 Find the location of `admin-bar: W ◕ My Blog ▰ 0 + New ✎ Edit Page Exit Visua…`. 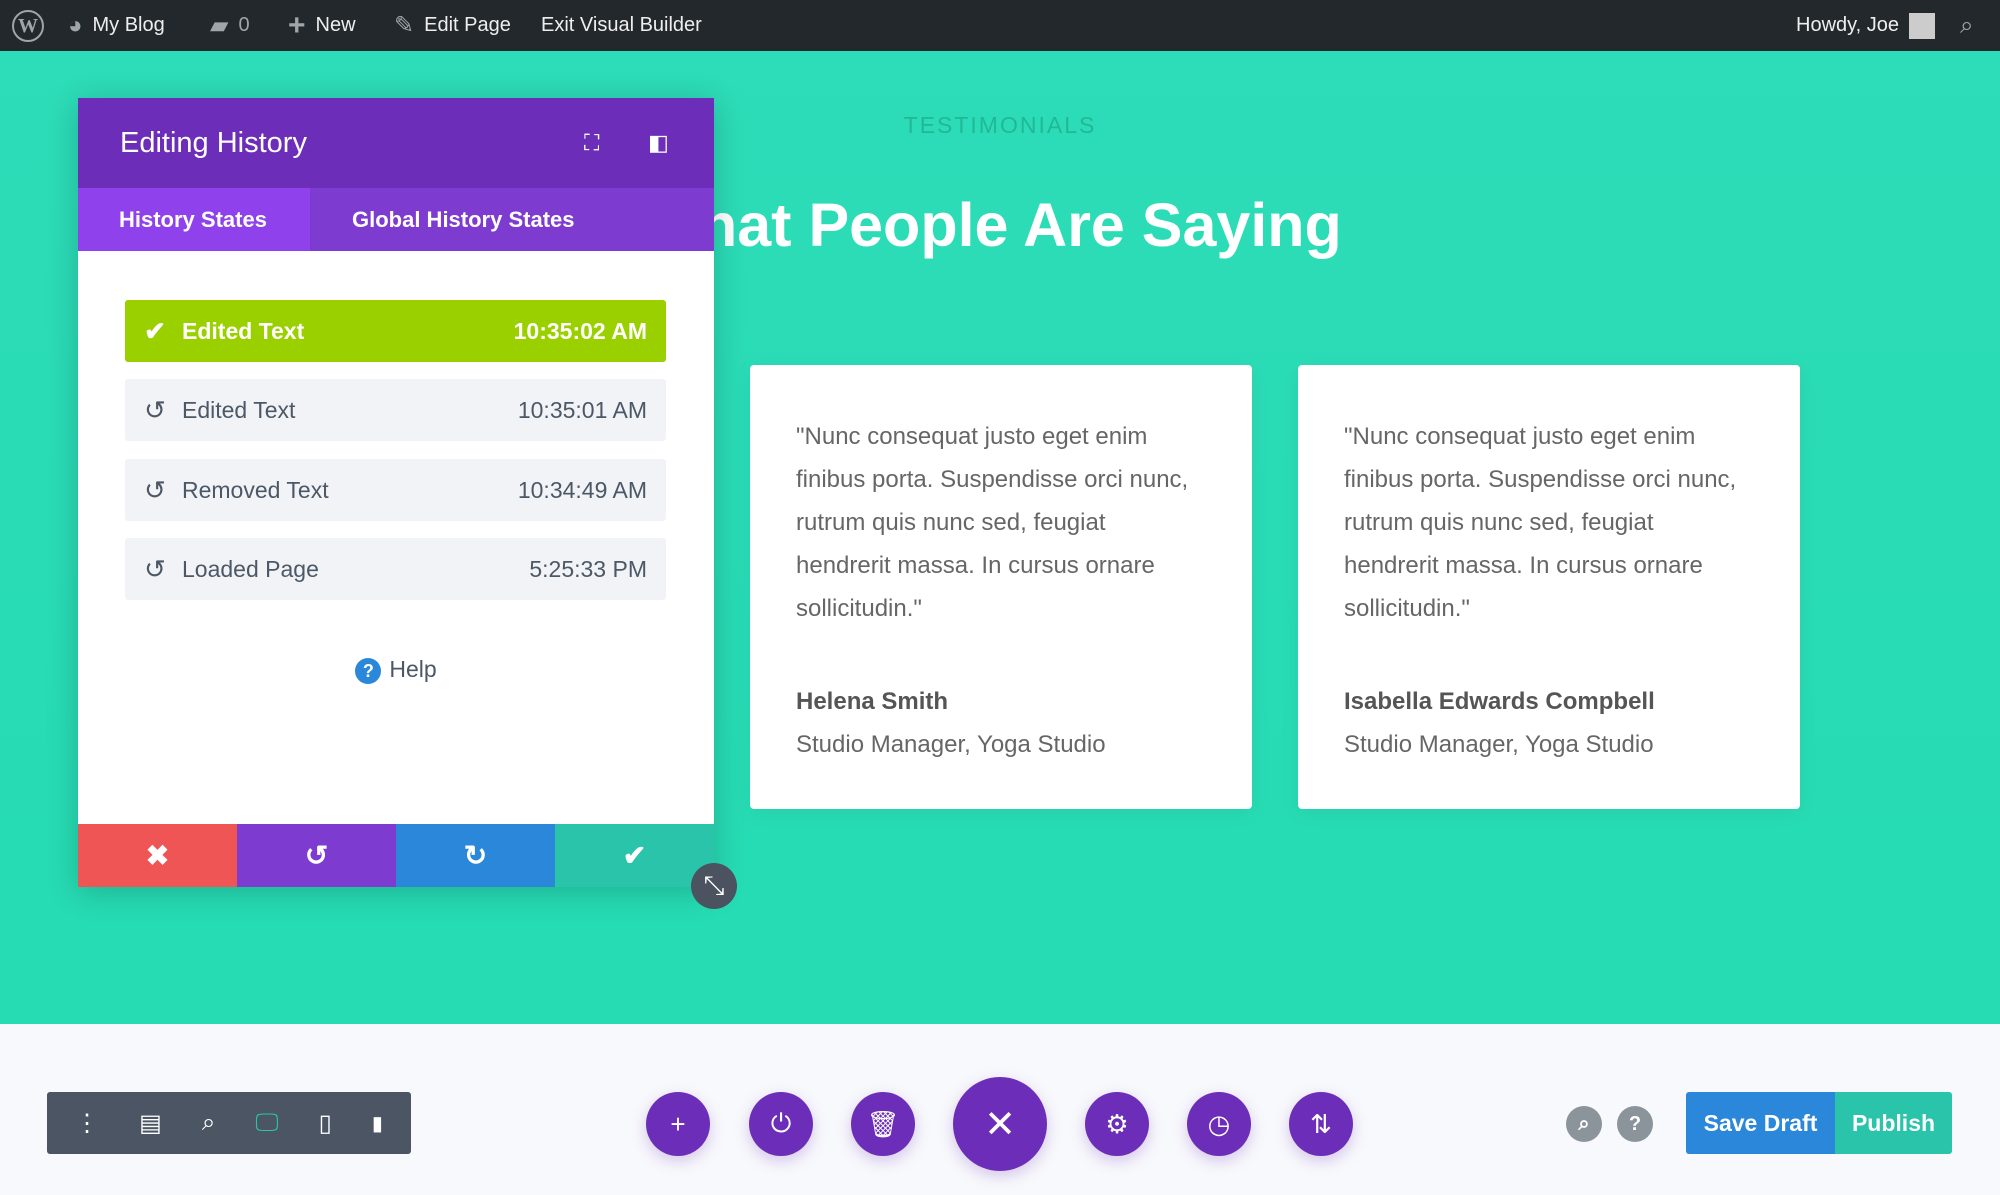

admin-bar: W ◕ My Blog ▰ 0 + New ✎ Edit Page Exit Visua… is located at coordinates (1000, 25).